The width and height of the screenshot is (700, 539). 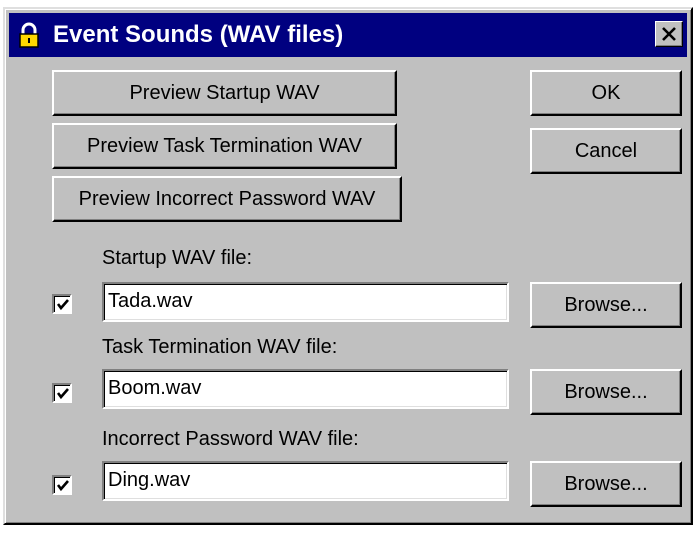 I want to click on incorrect-password-wav-input, so click(x=304, y=480).